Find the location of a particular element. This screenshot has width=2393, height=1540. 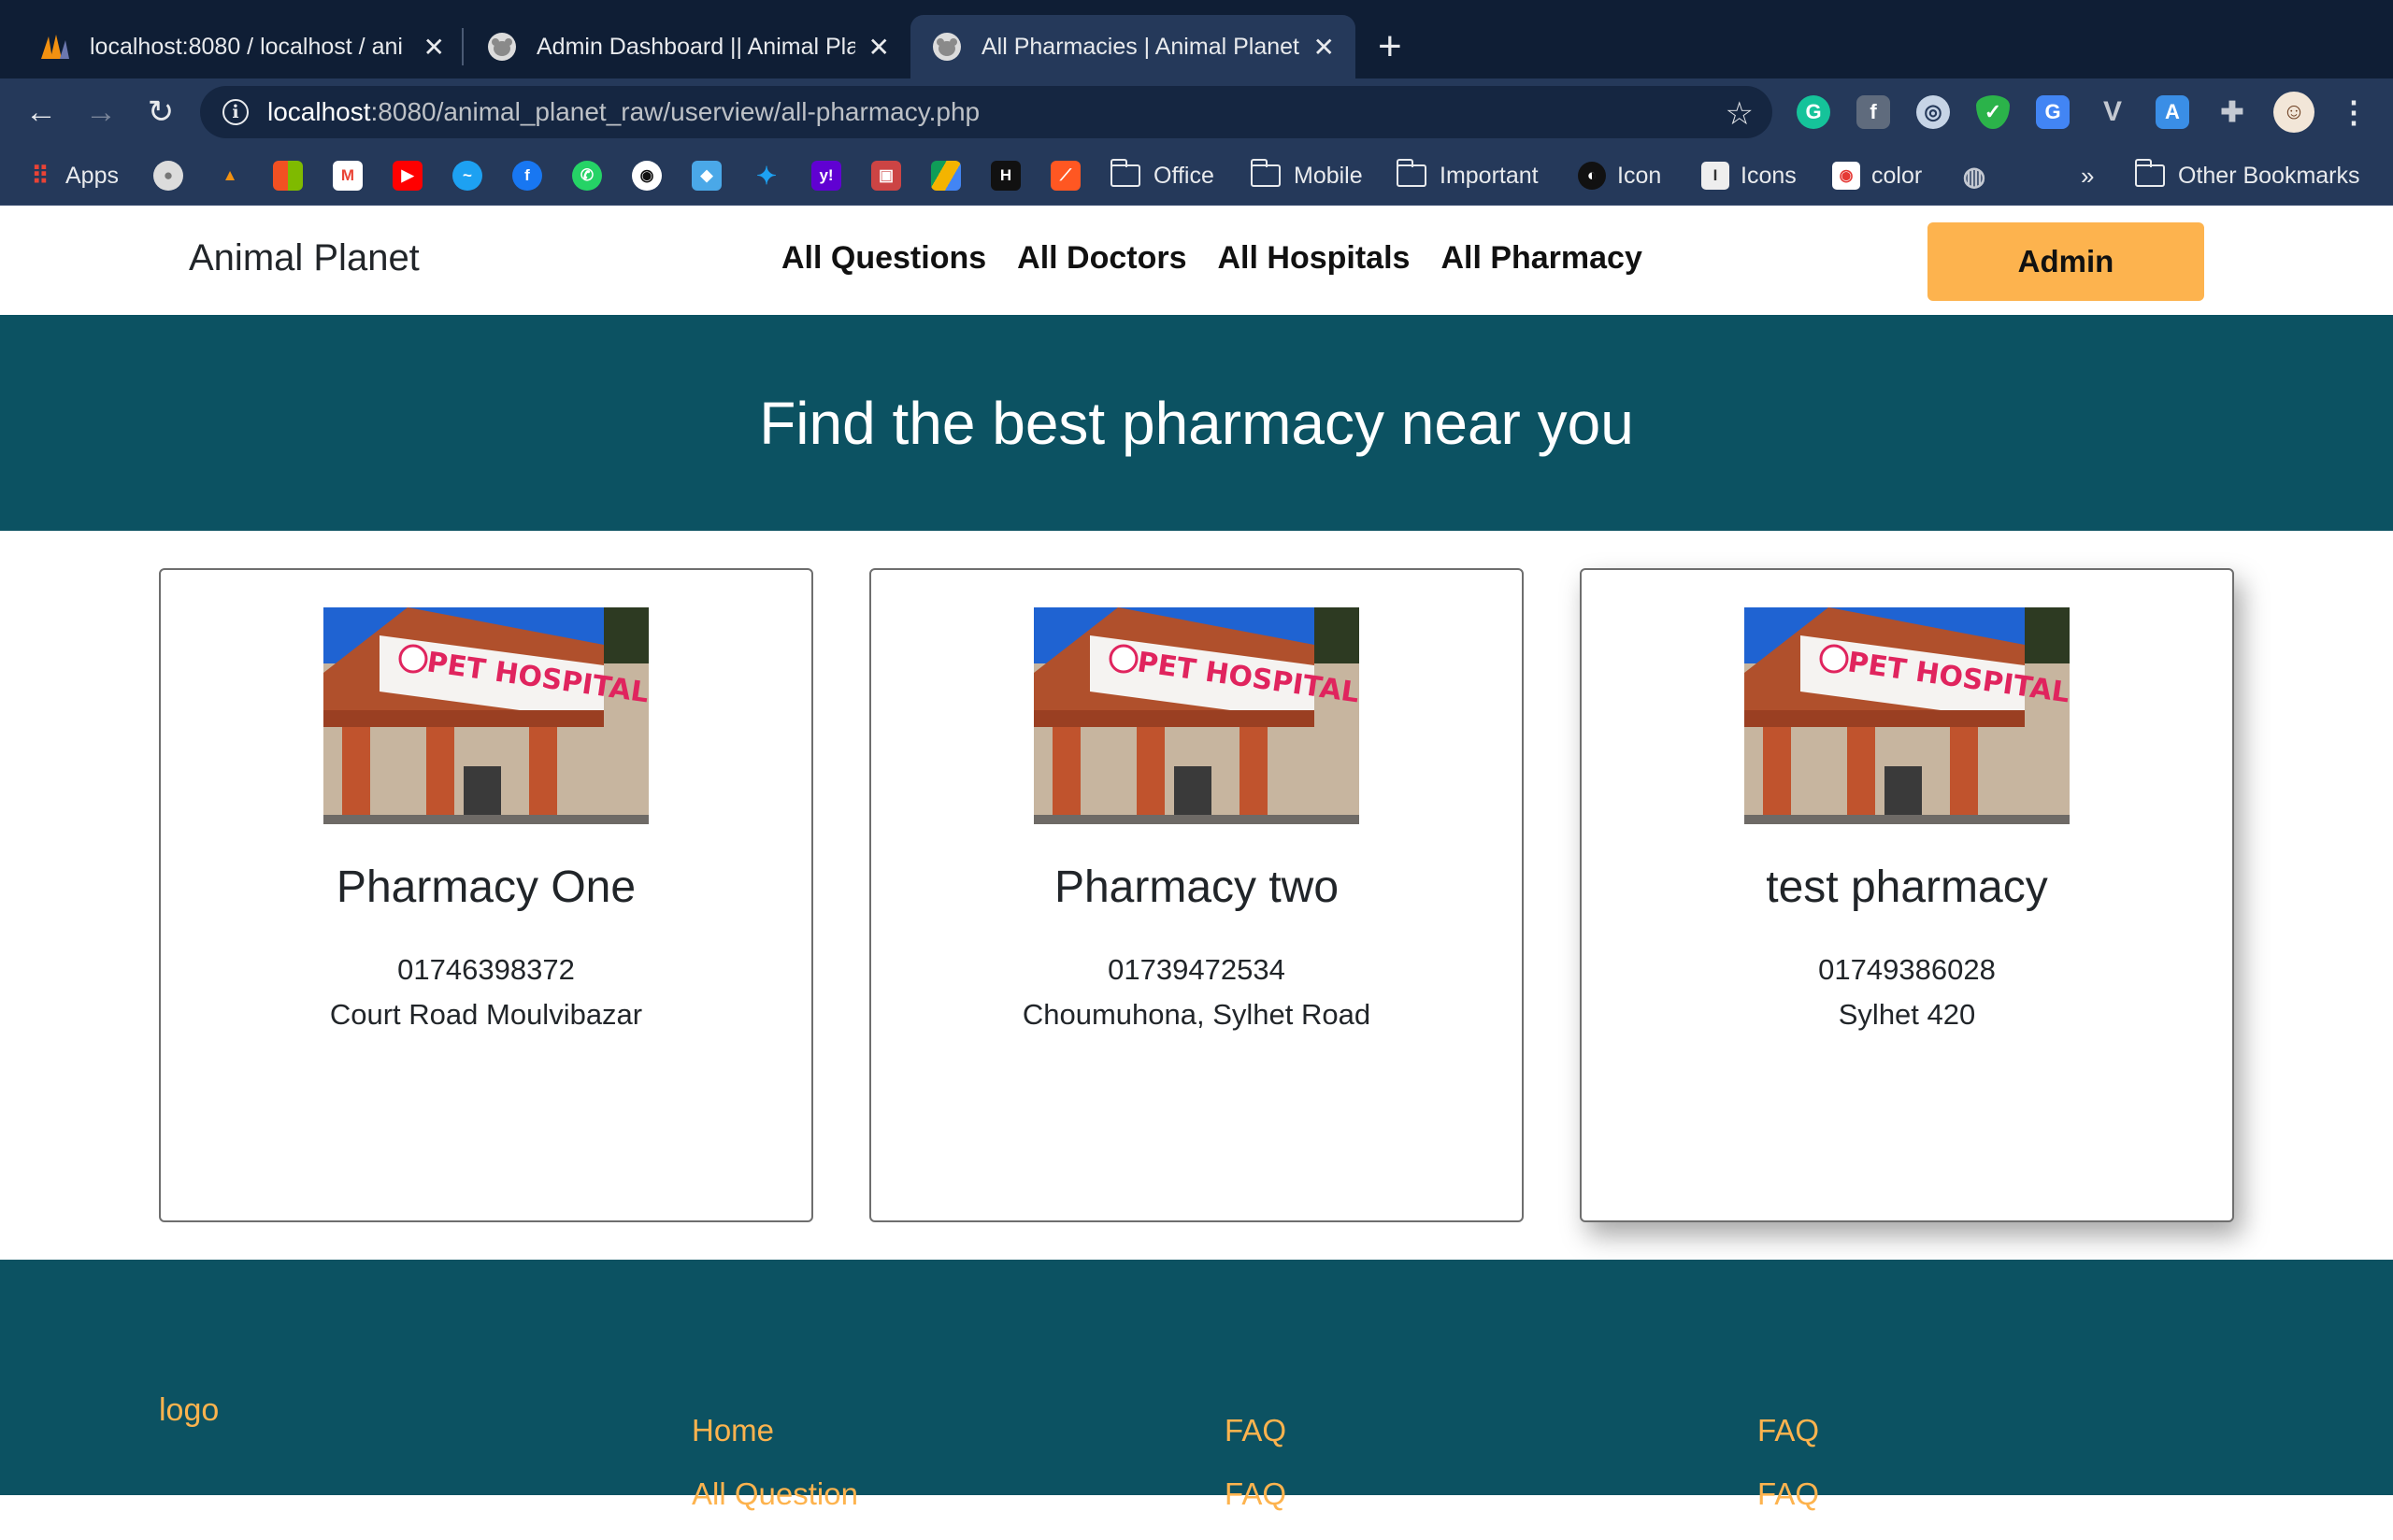

url-host: localhost is located at coordinates (319, 111).